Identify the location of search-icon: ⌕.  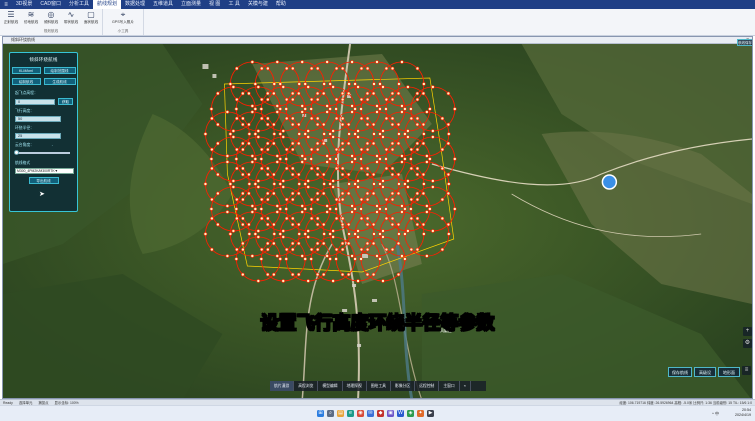
(330, 413).